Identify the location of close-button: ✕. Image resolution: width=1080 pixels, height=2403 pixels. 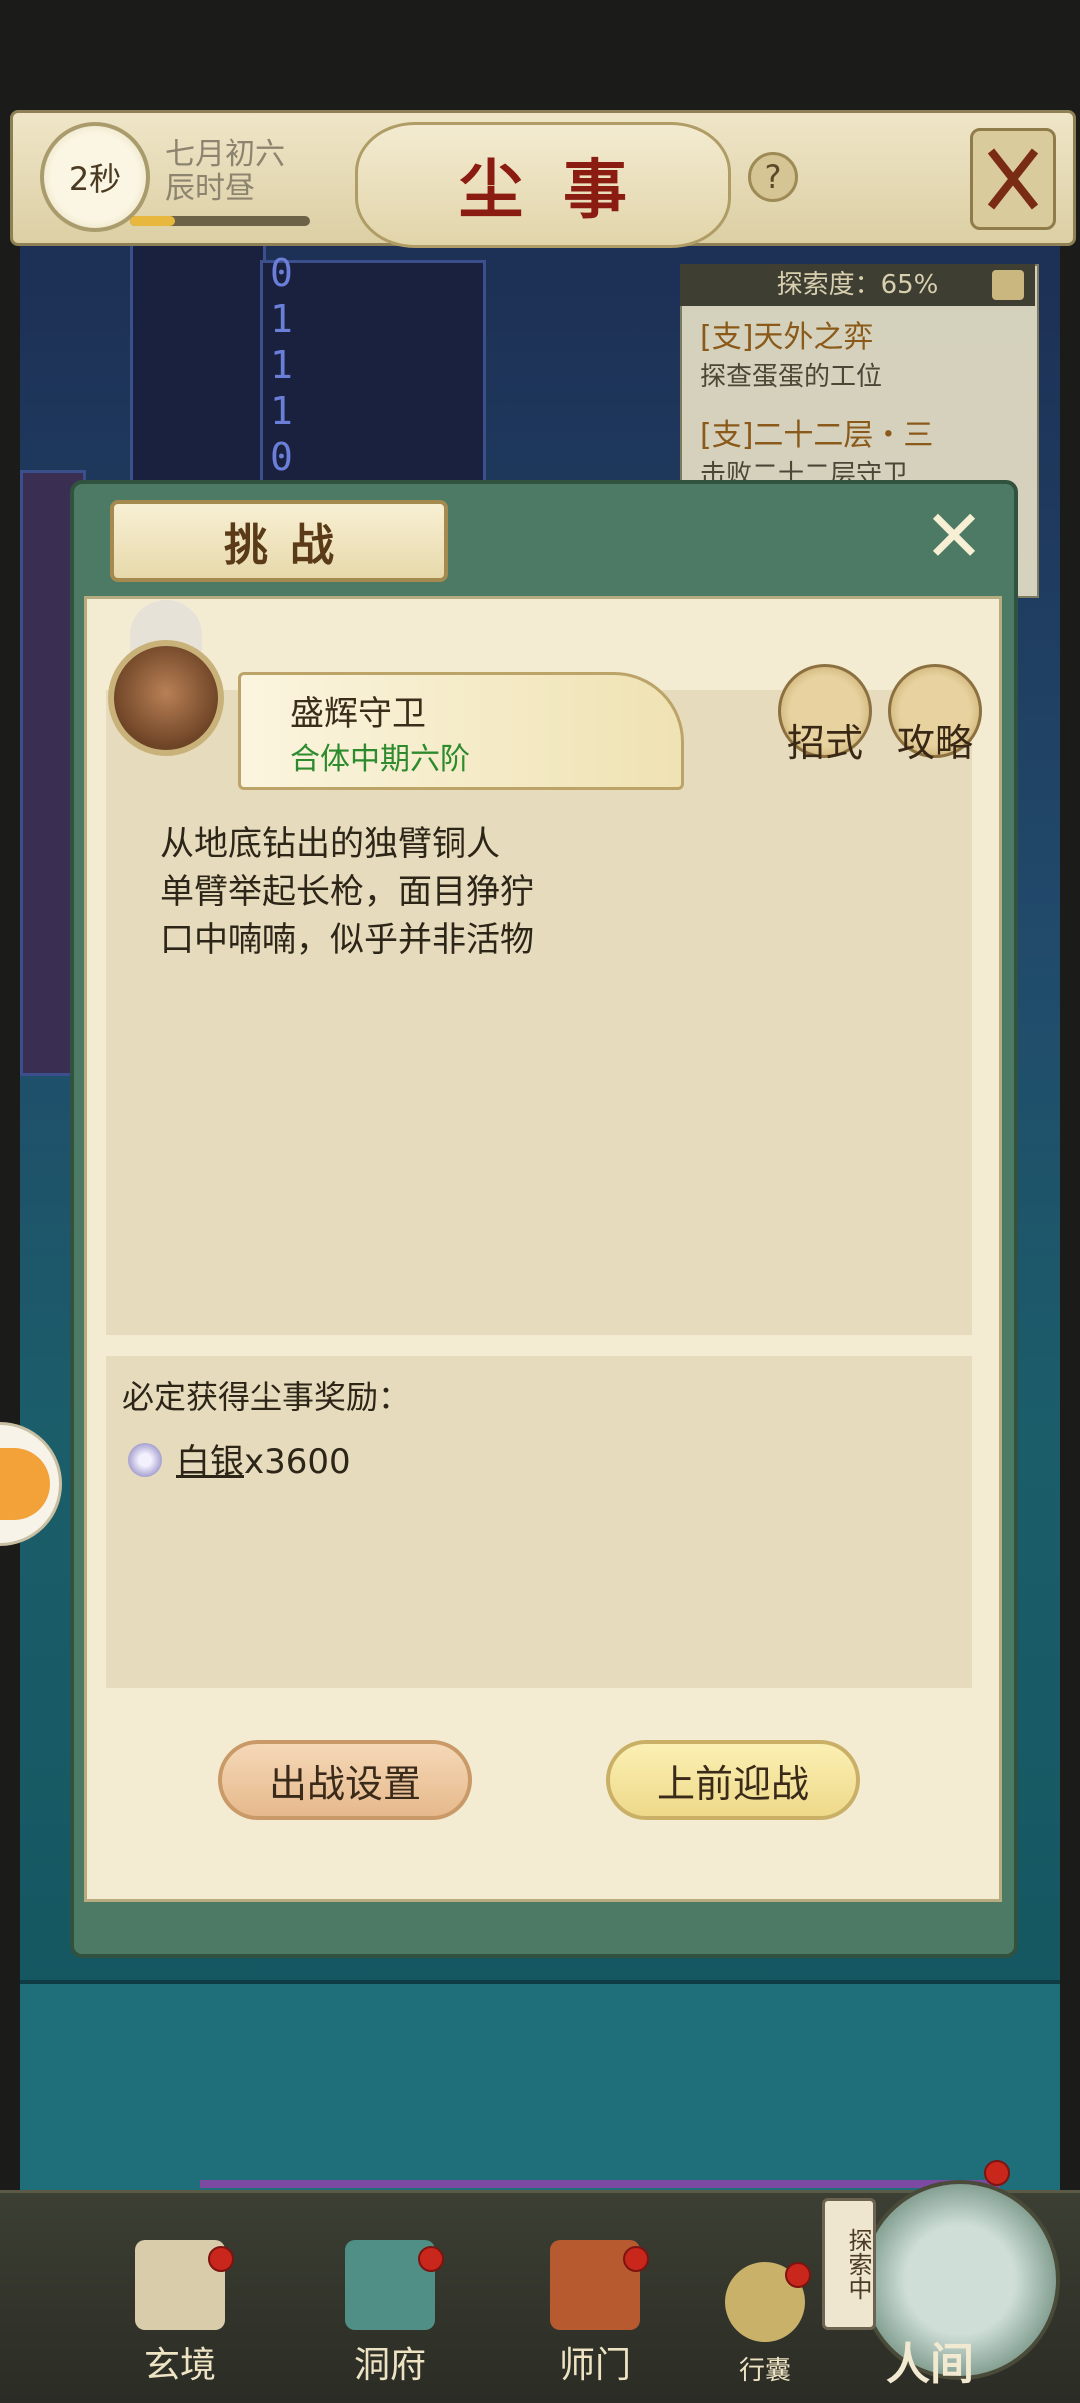
(954, 536).